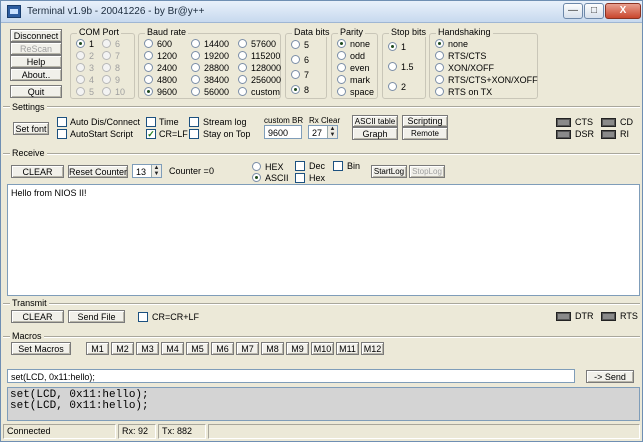 Image resolution: width=643 pixels, height=442 pixels. Describe the element at coordinates (266, 68) in the screenshot. I see `baud-radio-128000-label: 128000` at that location.